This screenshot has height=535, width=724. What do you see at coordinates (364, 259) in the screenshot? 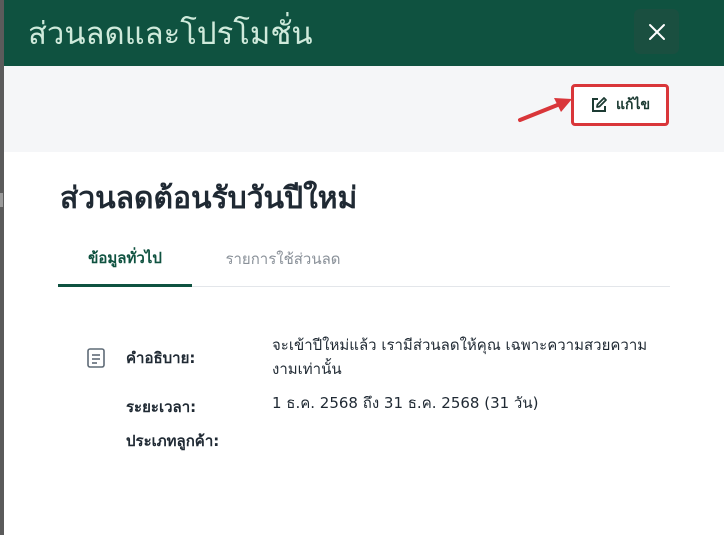
I see `detail-tabs: ข้อมูลทั่วไป รายการใช้ส่วนลด` at bounding box center [364, 259].